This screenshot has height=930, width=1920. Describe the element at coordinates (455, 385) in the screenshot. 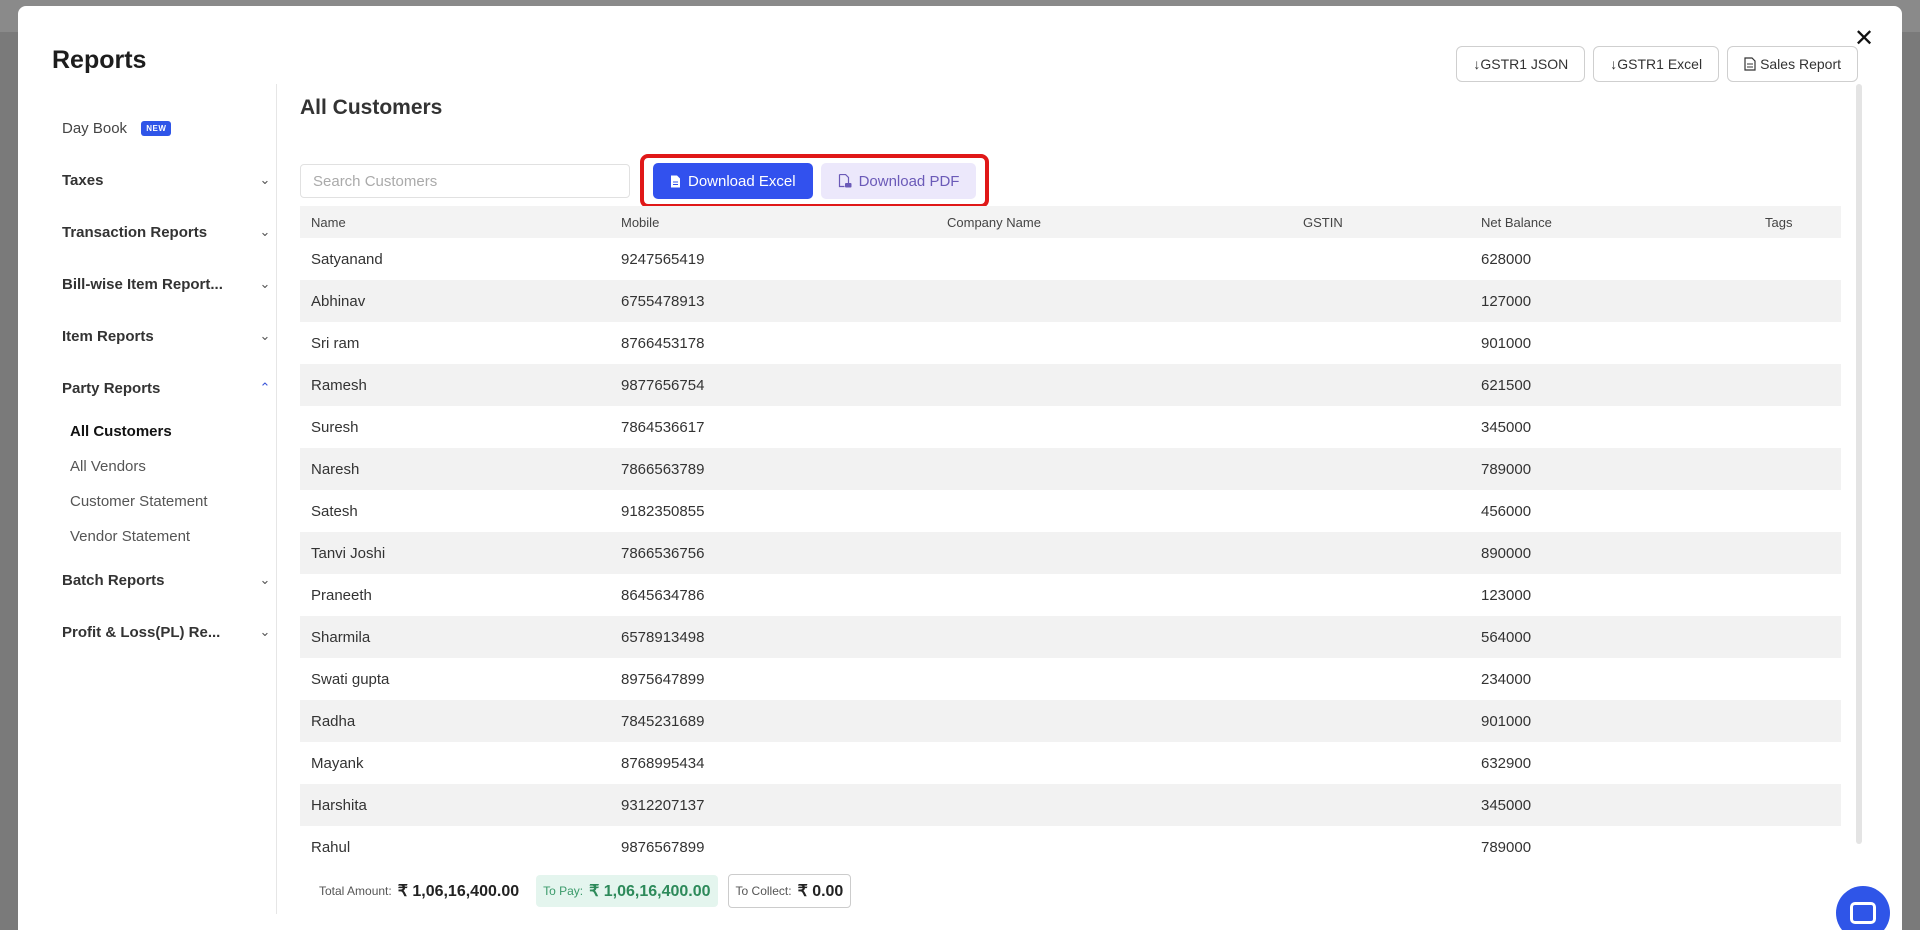

I see `cell-name: Ramesh` at that location.